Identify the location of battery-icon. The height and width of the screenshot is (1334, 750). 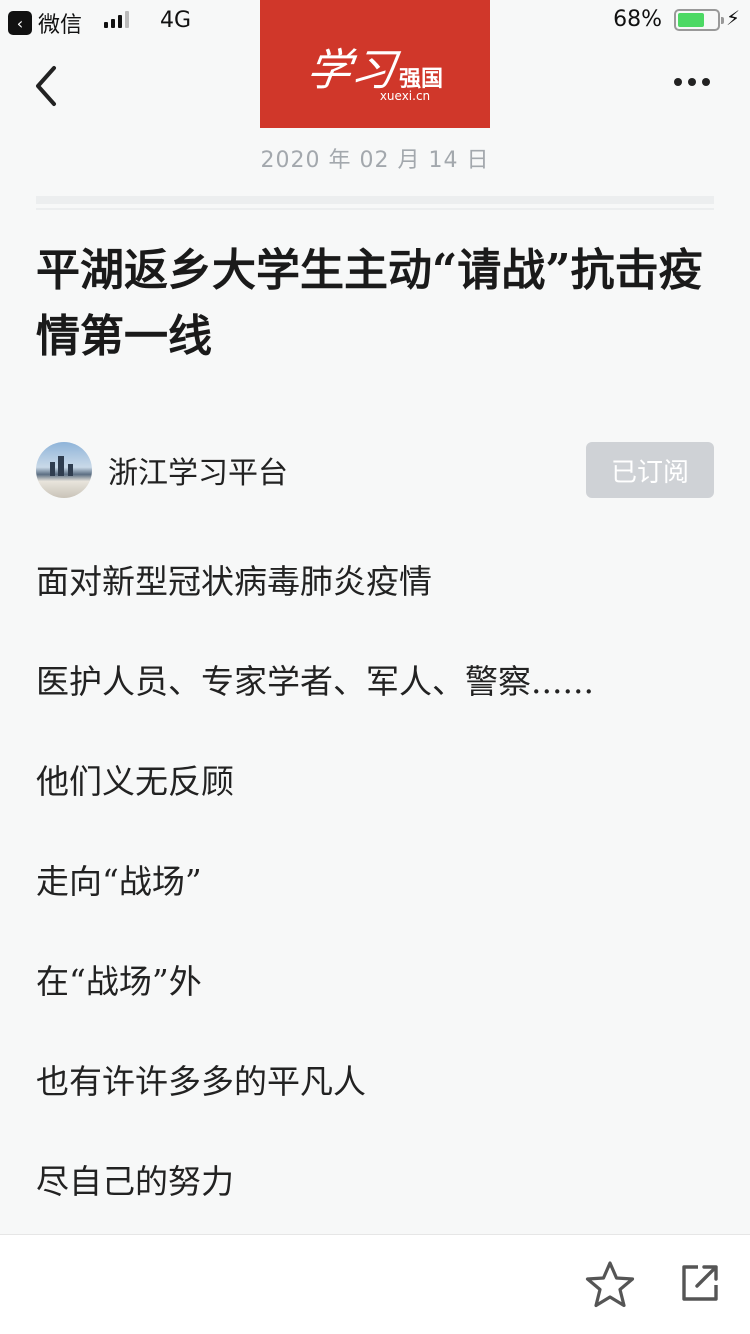
(699, 20).